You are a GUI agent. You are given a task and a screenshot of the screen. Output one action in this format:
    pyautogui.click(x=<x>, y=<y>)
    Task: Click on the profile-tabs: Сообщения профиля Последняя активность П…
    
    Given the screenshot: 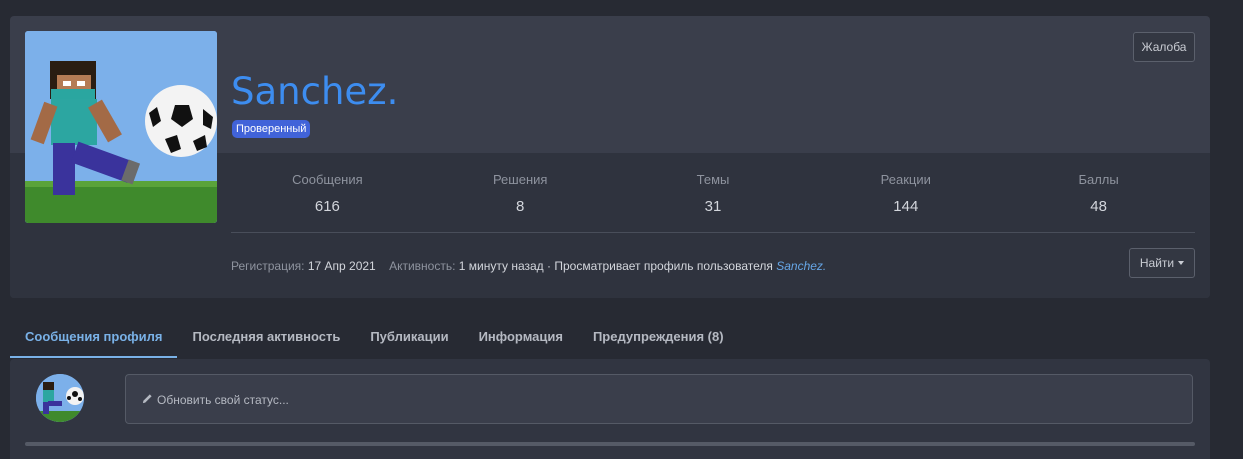 What is the action you would take?
    pyautogui.click(x=374, y=338)
    